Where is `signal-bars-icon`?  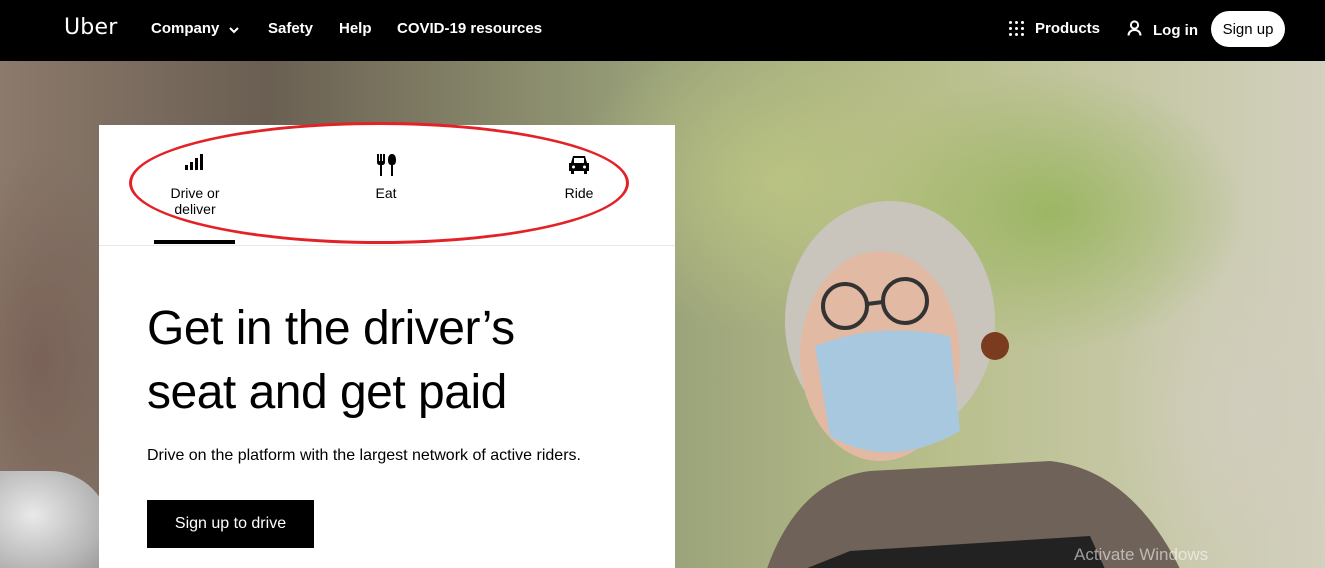
signal-bars-icon is located at coordinates (195, 164).